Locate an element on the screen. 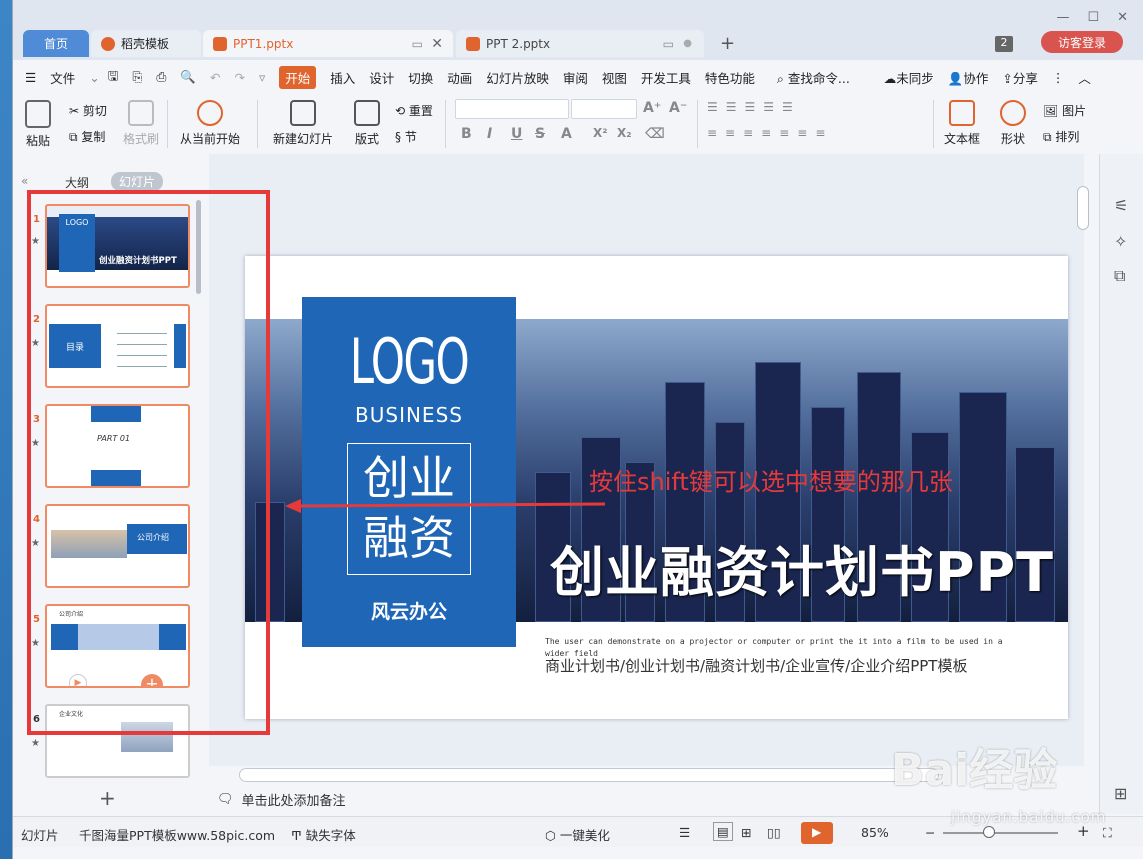 The height and width of the screenshot is (859, 1143). tab-home: 首页 is located at coordinates (56, 43).